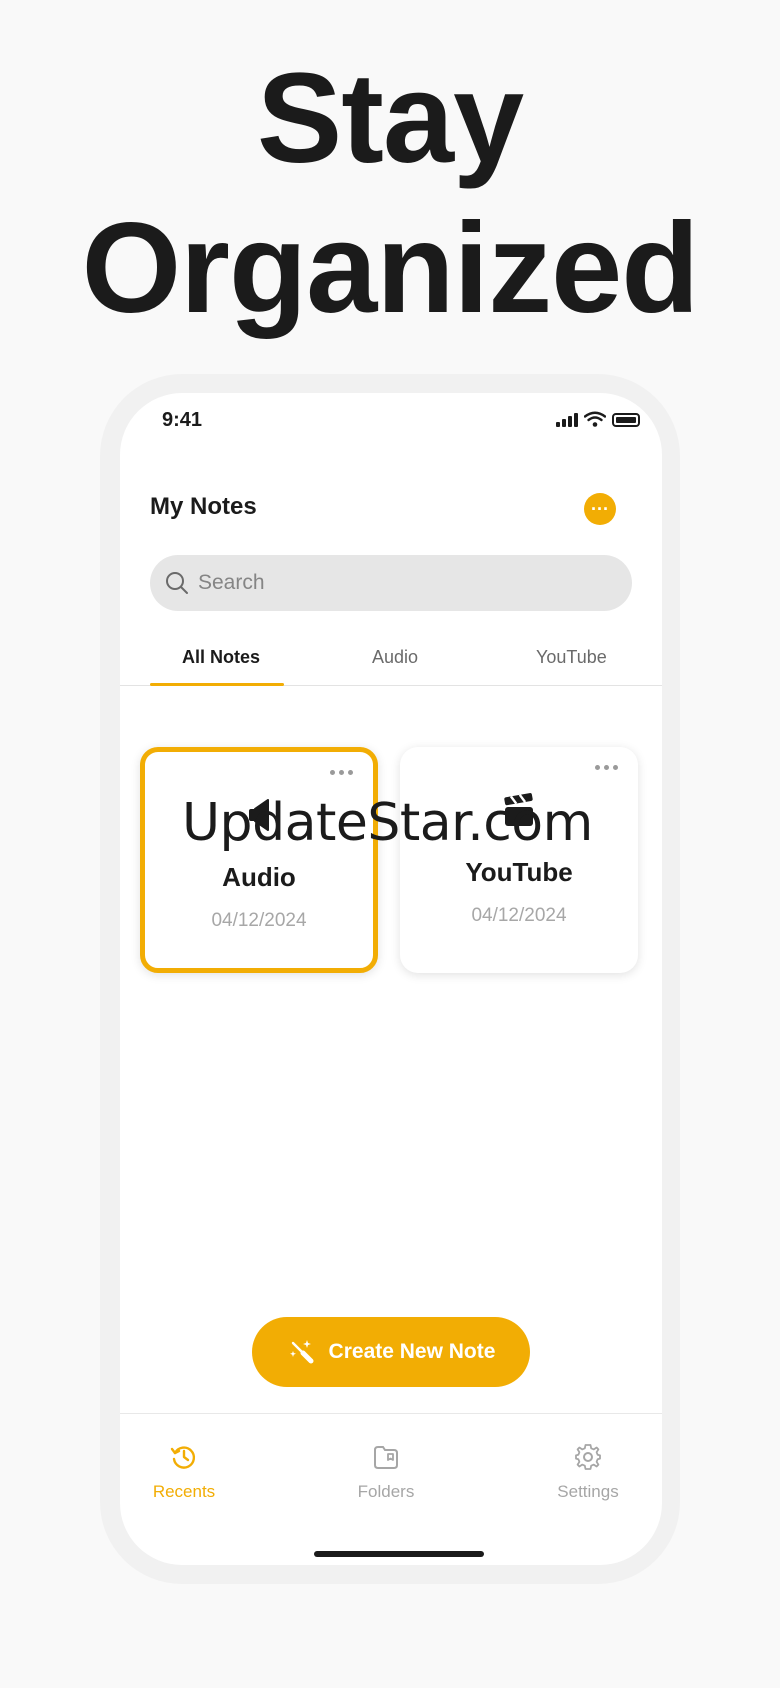 Image resolution: width=780 pixels, height=1688 pixels. Describe the element at coordinates (567, 420) in the screenshot. I see `signal-icon` at that location.